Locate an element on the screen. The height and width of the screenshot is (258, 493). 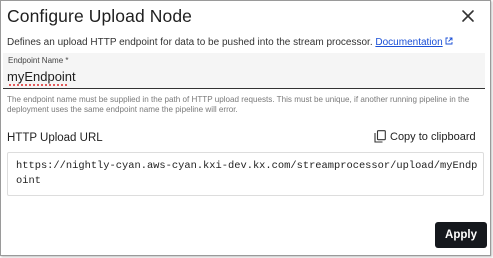
close-button is located at coordinates (468, 16).